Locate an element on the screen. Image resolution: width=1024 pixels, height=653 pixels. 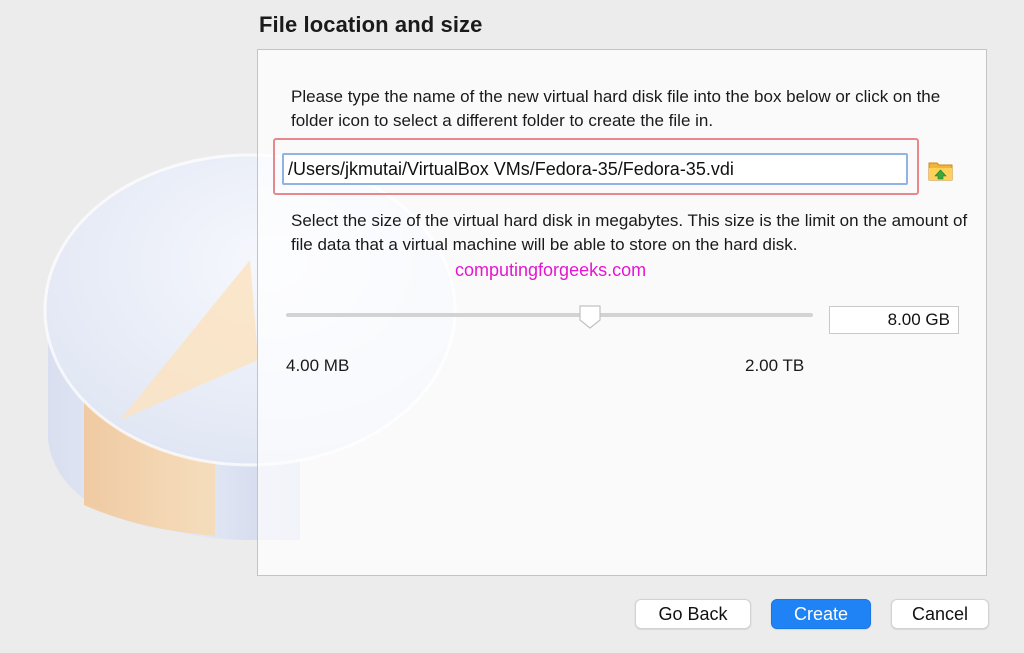
watermark-text: computingforgeeks.com is located at coordinates (551, 270).